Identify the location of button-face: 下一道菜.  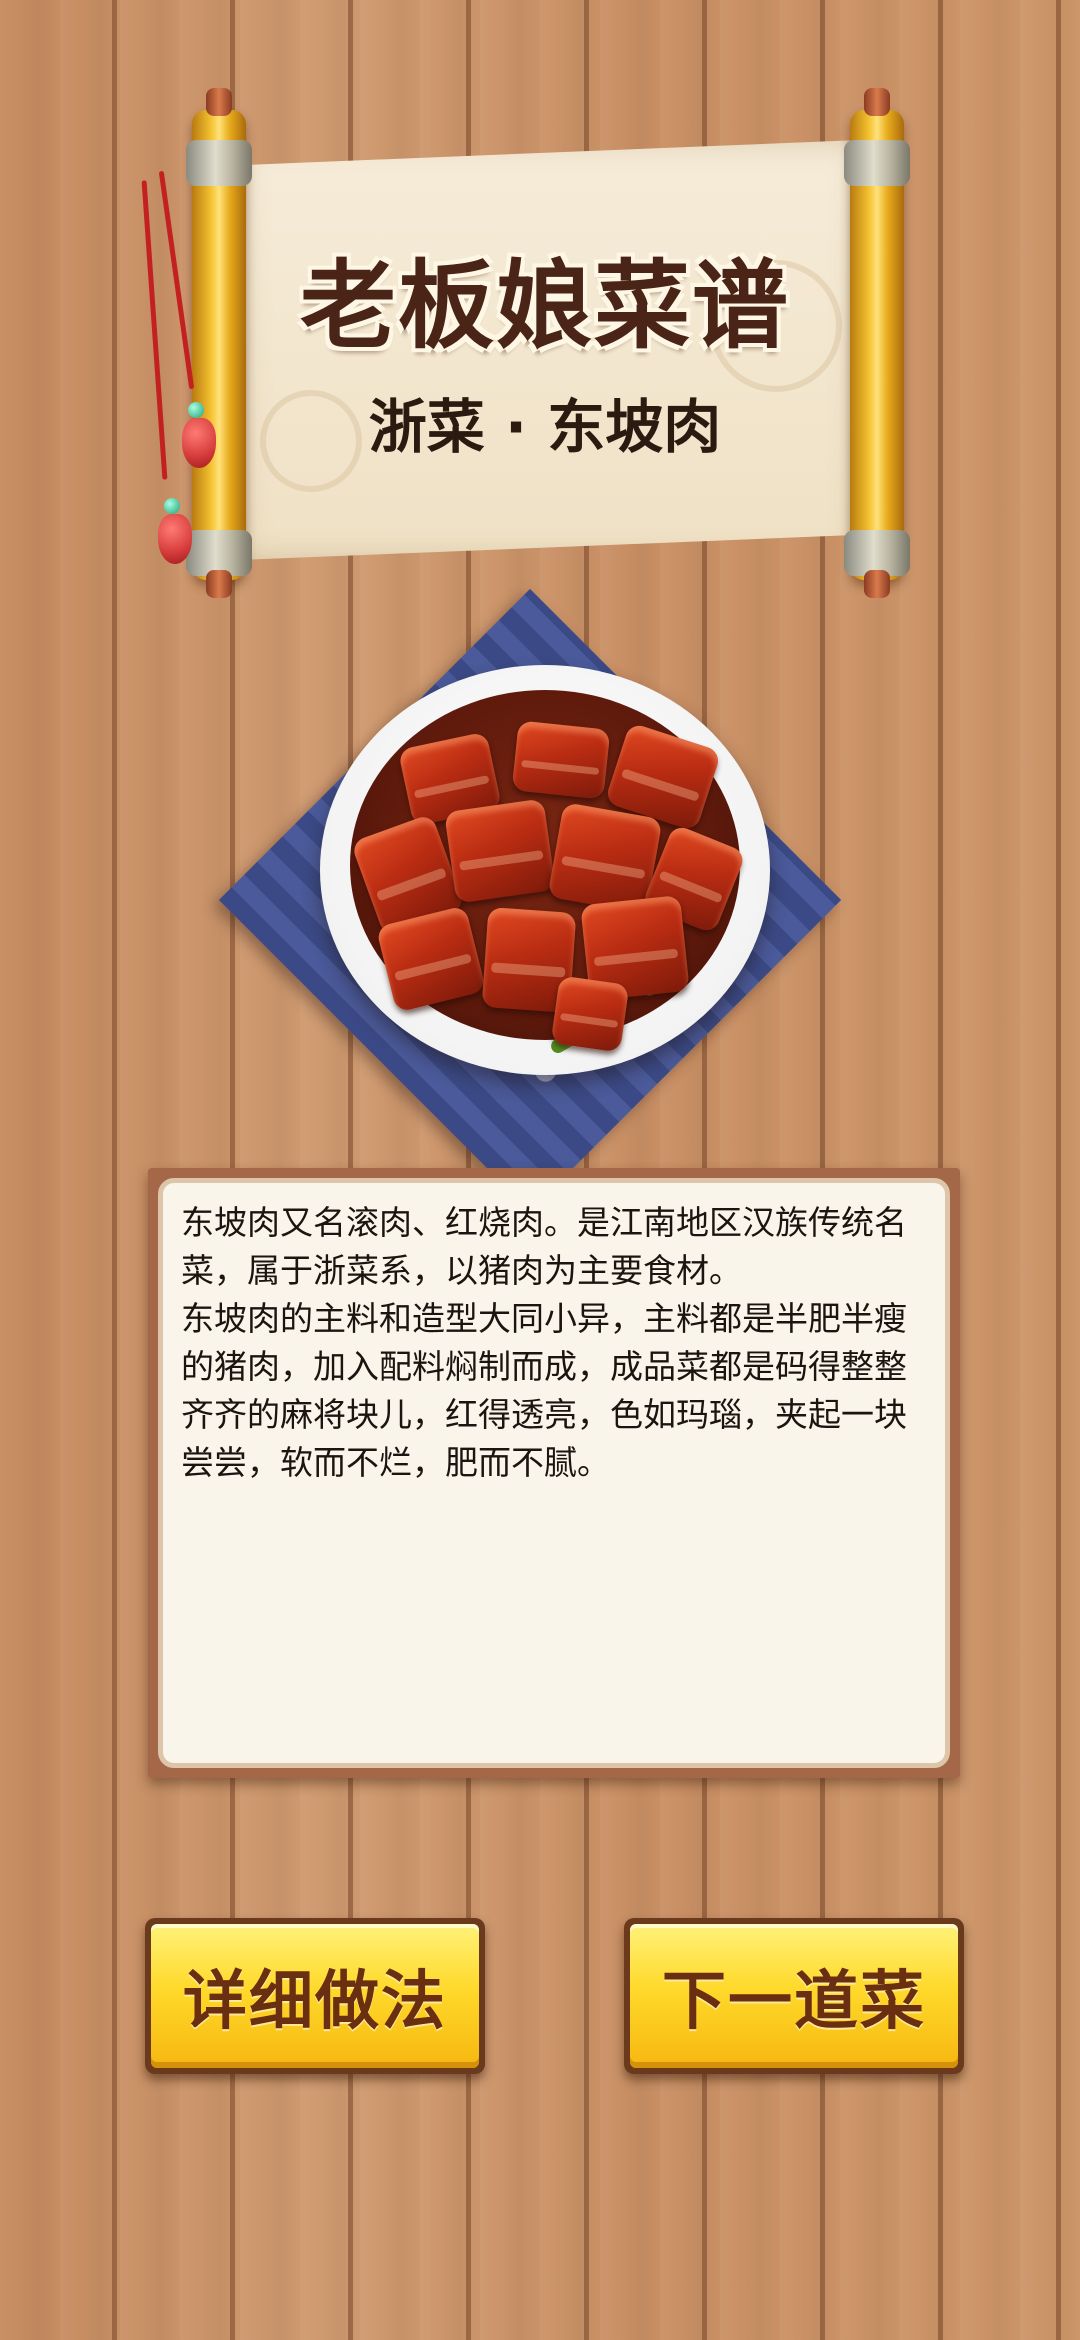
(794, 1996).